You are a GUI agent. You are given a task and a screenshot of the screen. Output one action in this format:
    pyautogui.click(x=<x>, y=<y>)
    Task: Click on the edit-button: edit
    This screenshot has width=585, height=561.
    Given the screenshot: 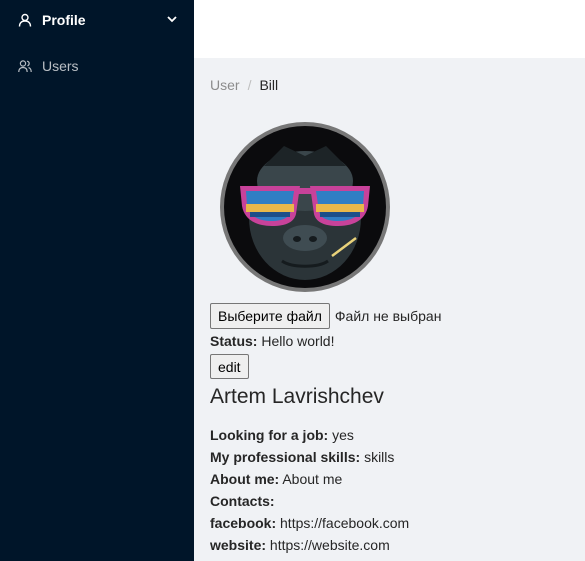 What is the action you would take?
    pyautogui.click(x=229, y=366)
    